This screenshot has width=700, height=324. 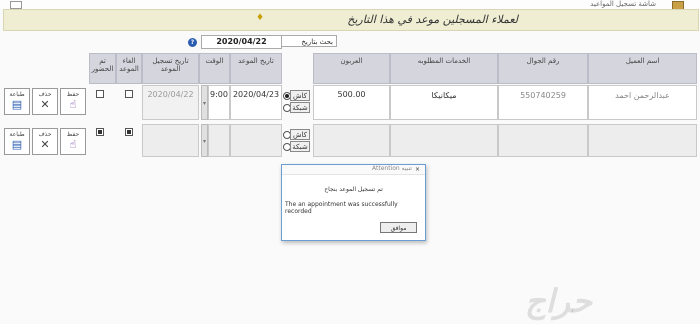 What do you see at coordinates (392, 168) in the screenshot?
I see `dialog-title: Attention تنبيه` at bounding box center [392, 168].